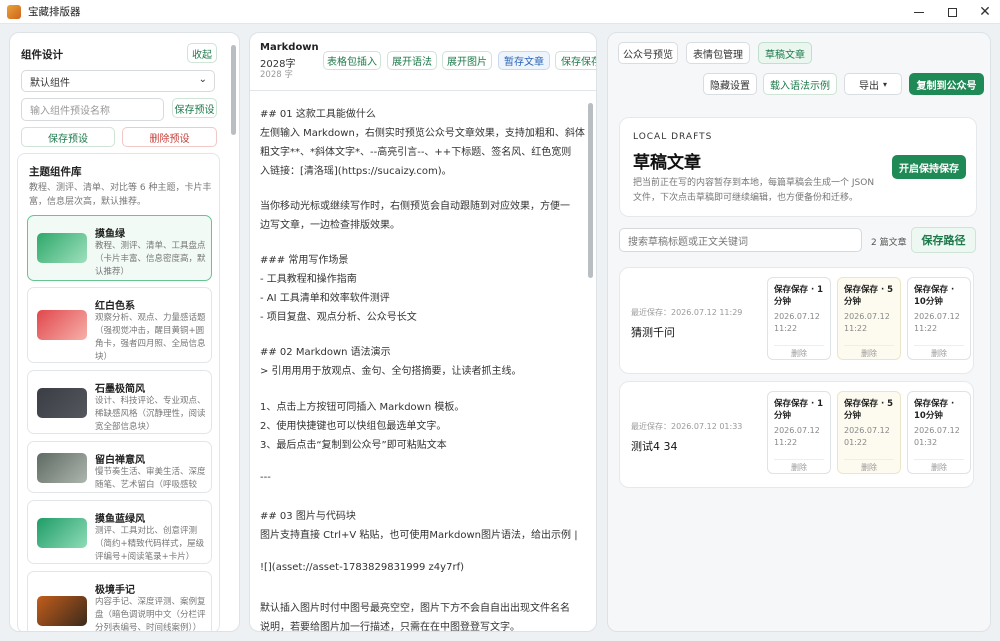 This screenshot has width=1000, height=641. Describe the element at coordinates (590, 190) in the screenshot. I see `editor-scrollbar-thumb` at that location.